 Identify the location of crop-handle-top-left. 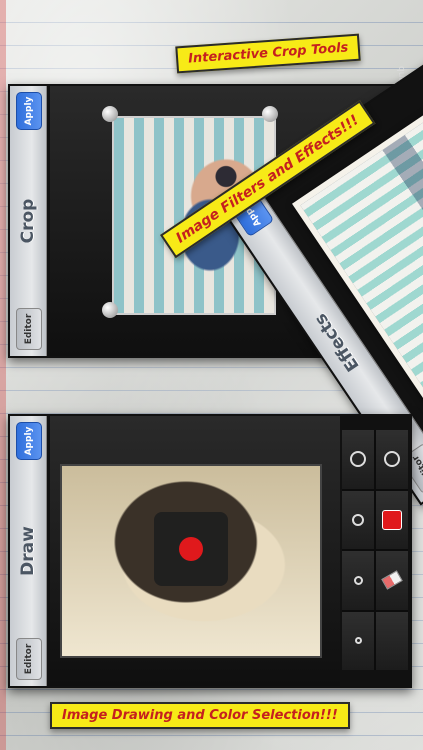
(110, 114).